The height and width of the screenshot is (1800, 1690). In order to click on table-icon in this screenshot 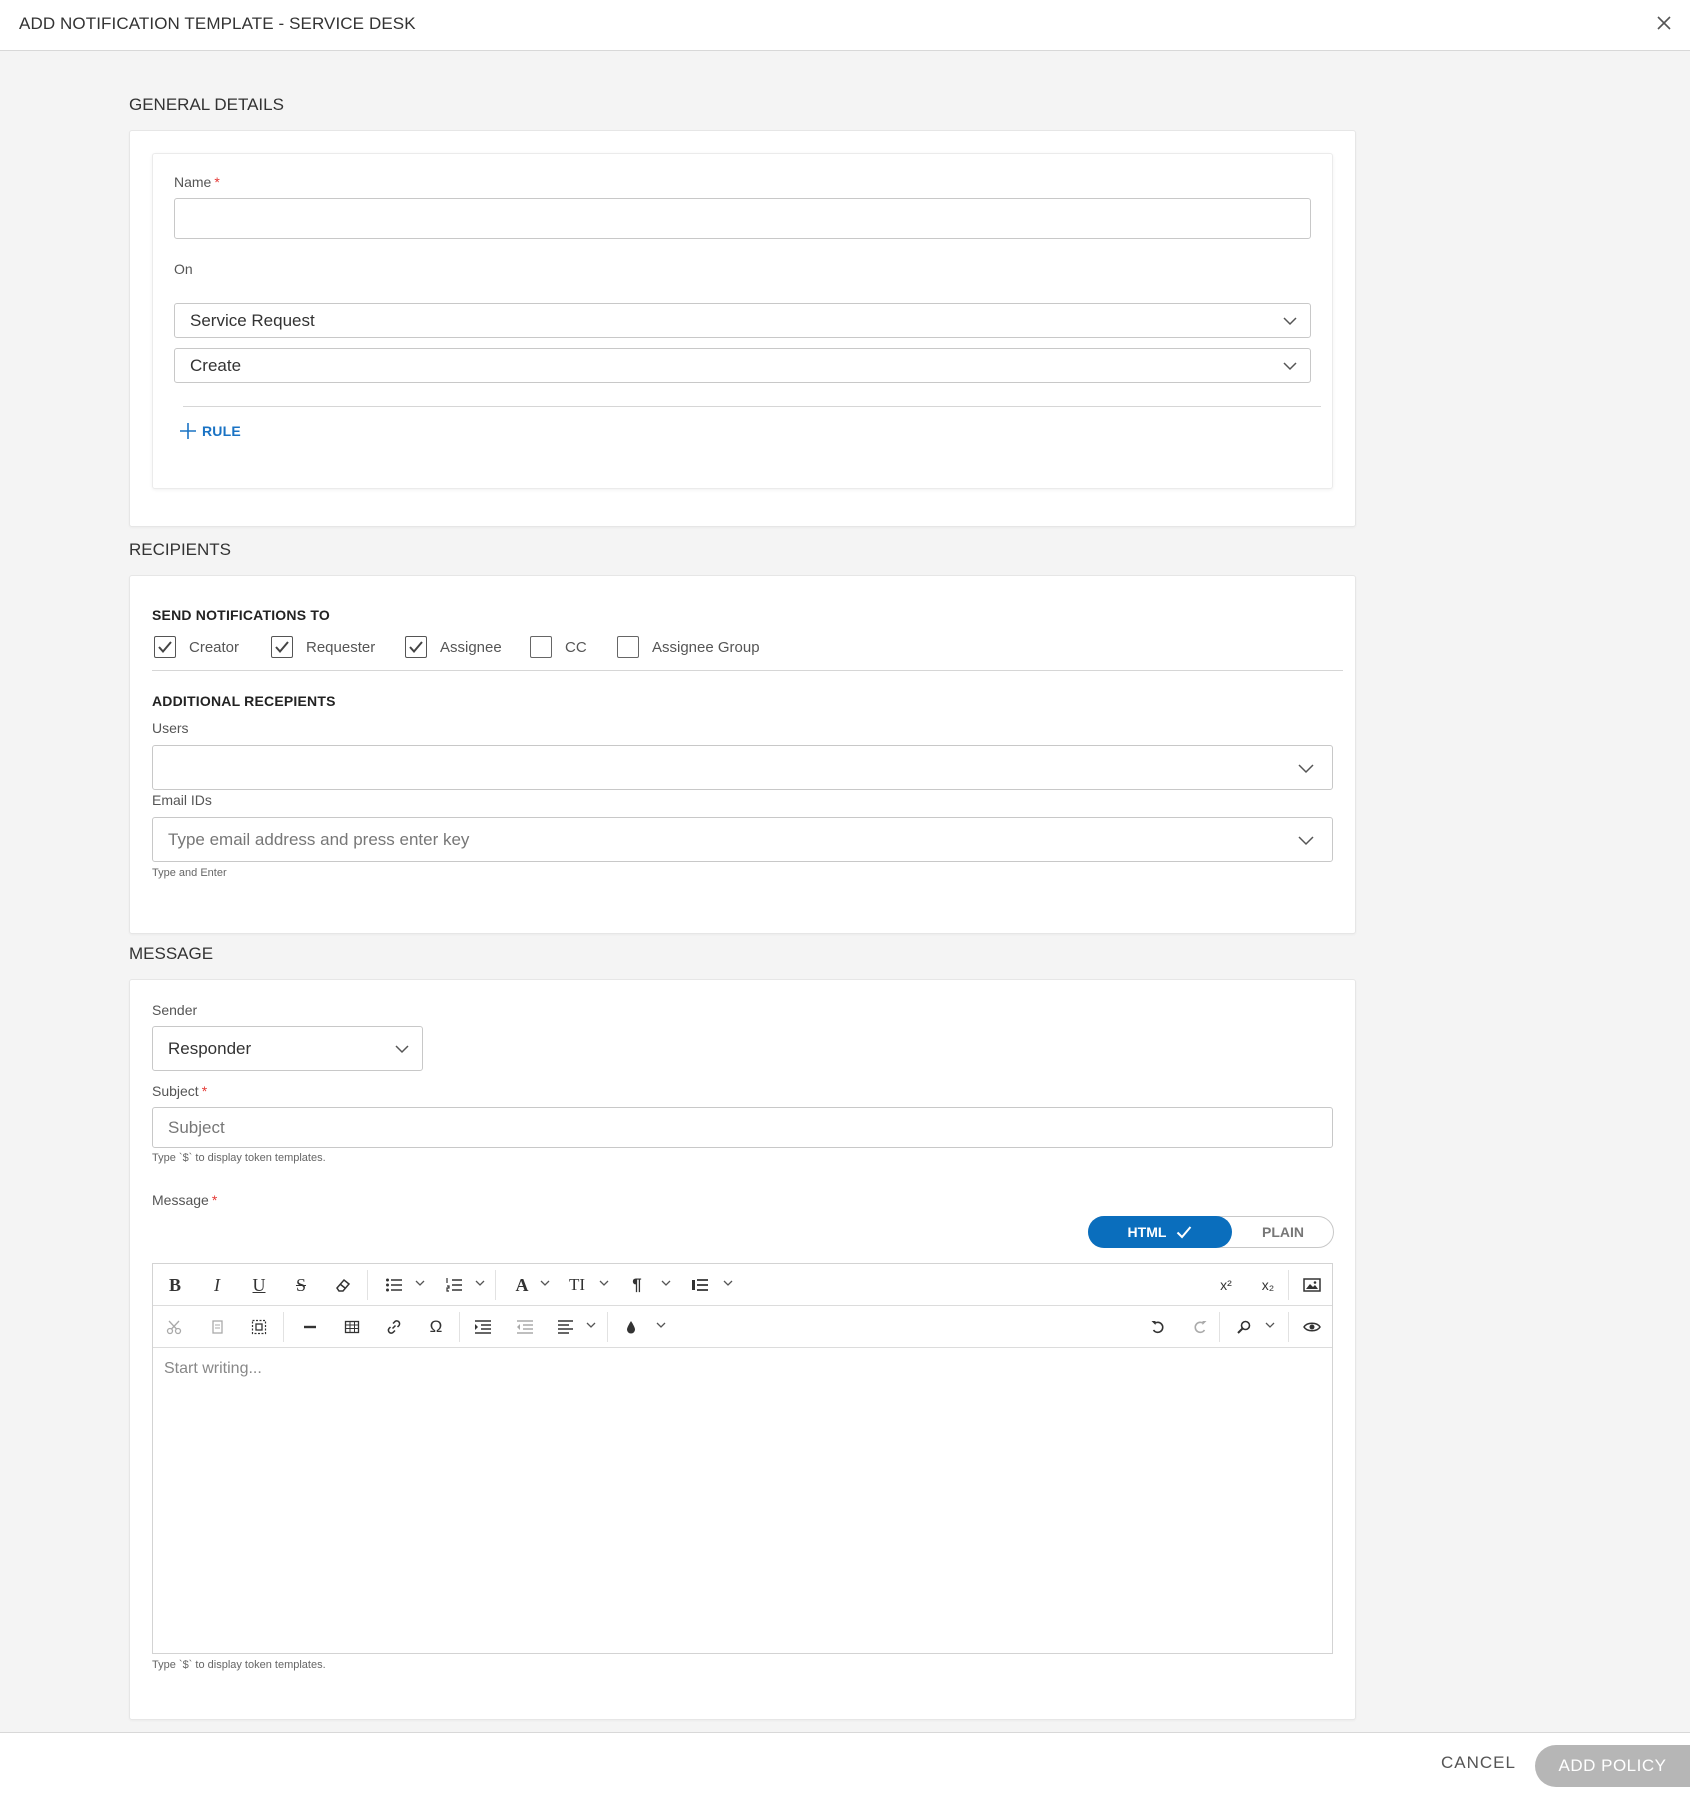, I will do `click(352, 1327)`.